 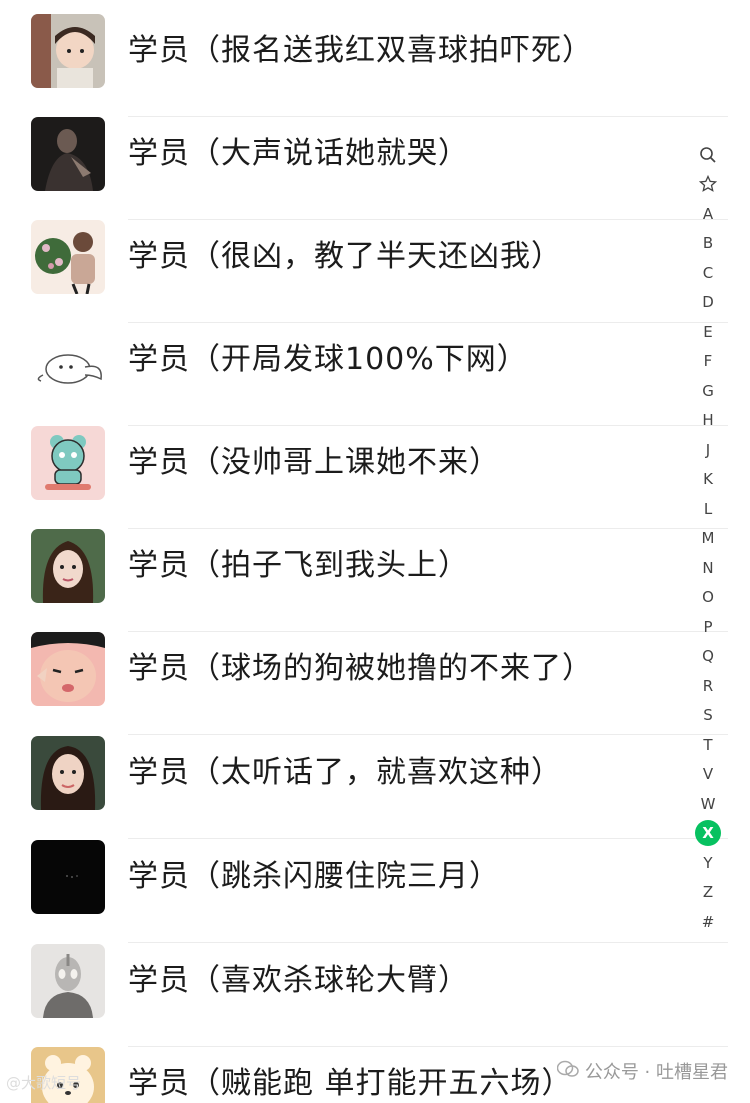 What do you see at coordinates (708, 656) in the screenshot?
I see `index-letter: Q` at bounding box center [708, 656].